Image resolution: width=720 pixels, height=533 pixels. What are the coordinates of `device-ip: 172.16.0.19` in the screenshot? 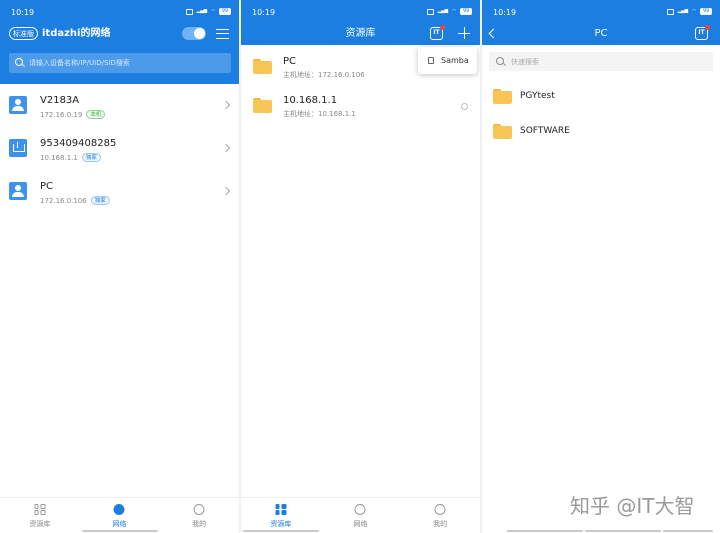 It's located at (61, 114).